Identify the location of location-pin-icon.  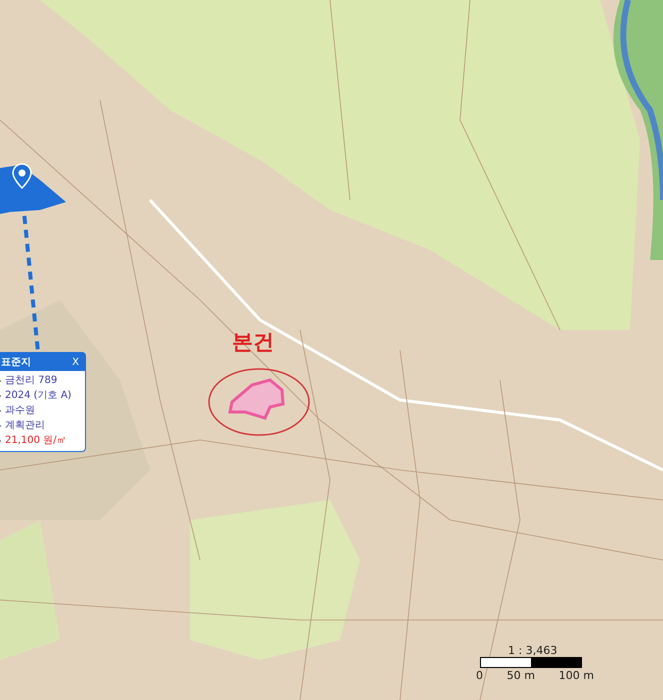
(22, 176).